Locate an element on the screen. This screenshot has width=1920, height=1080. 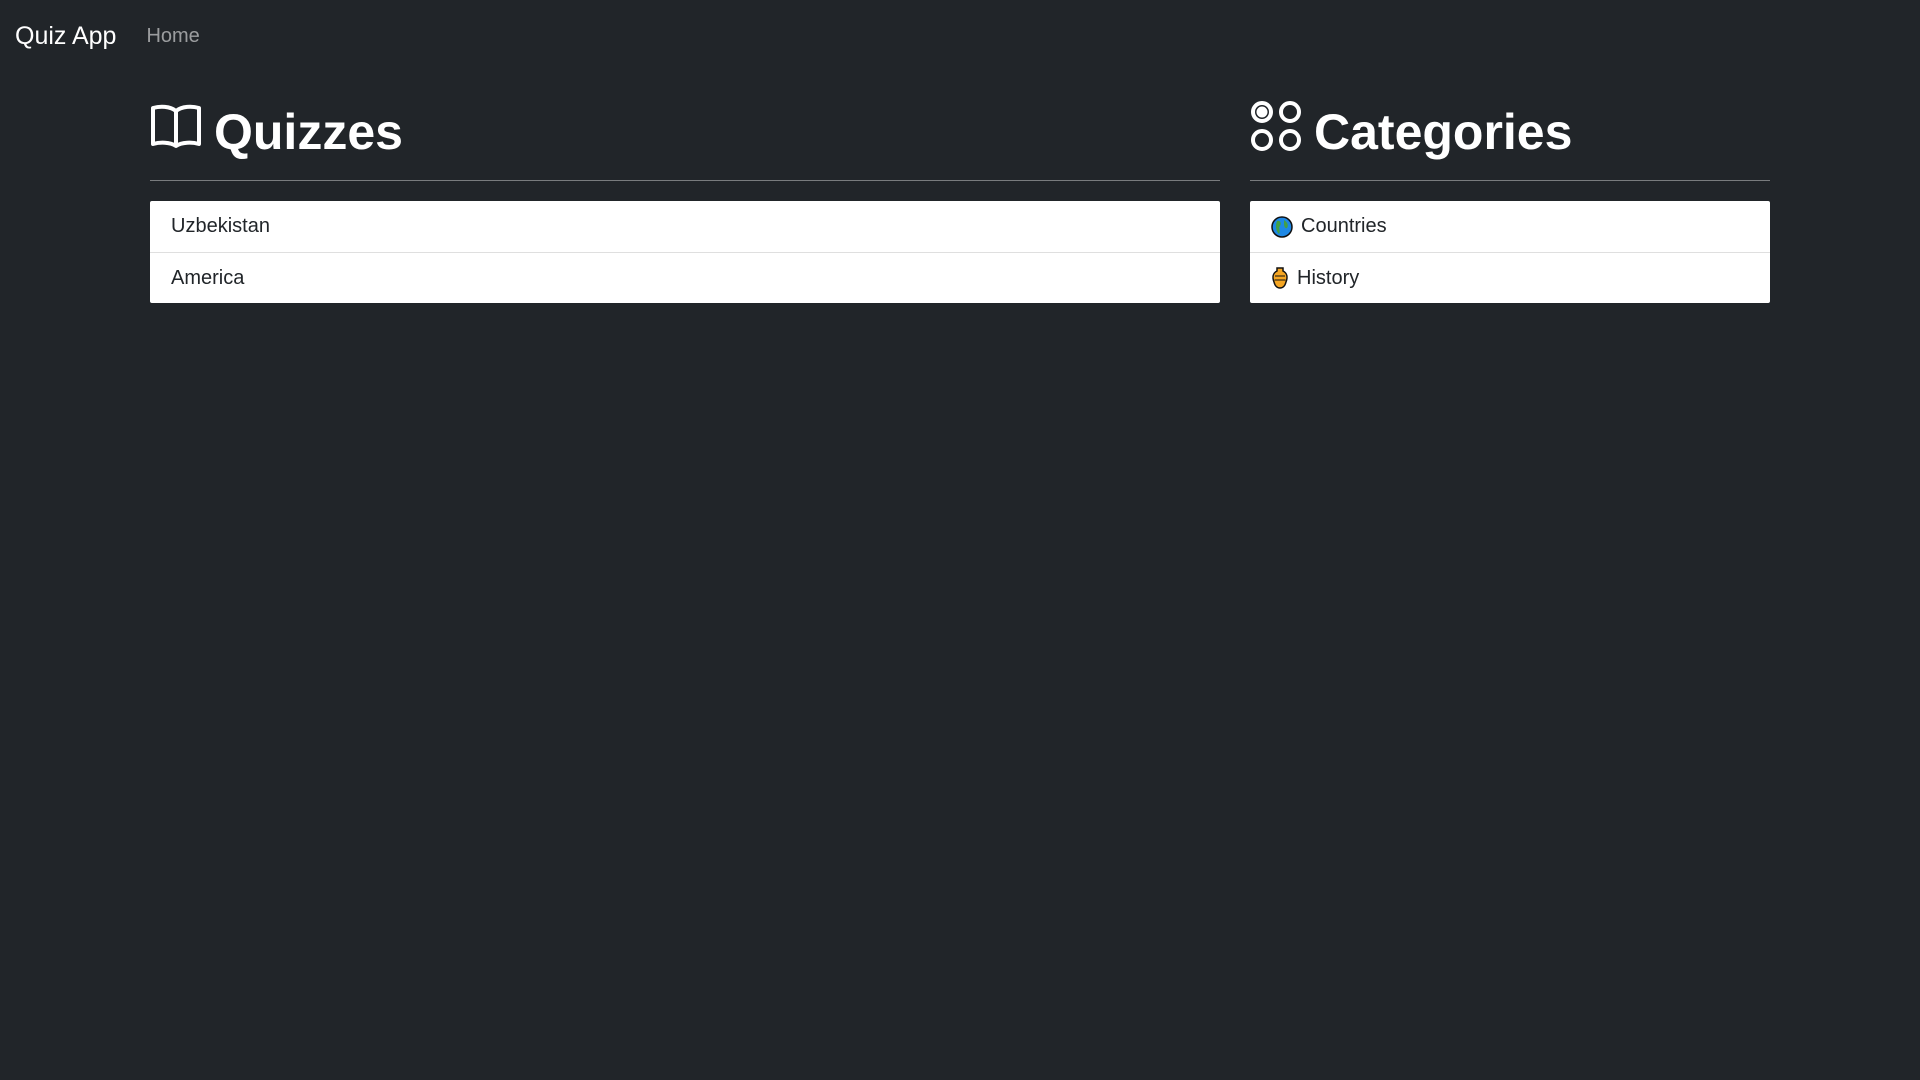
list-item-label: Uzbekistan is located at coordinates (220, 226).